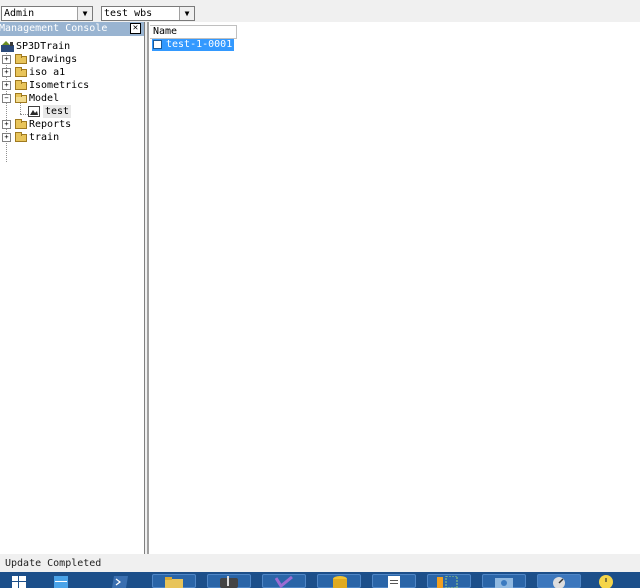 Image resolution: width=640 pixels, height=588 pixels. I want to click on network-icon, so click(504, 583).